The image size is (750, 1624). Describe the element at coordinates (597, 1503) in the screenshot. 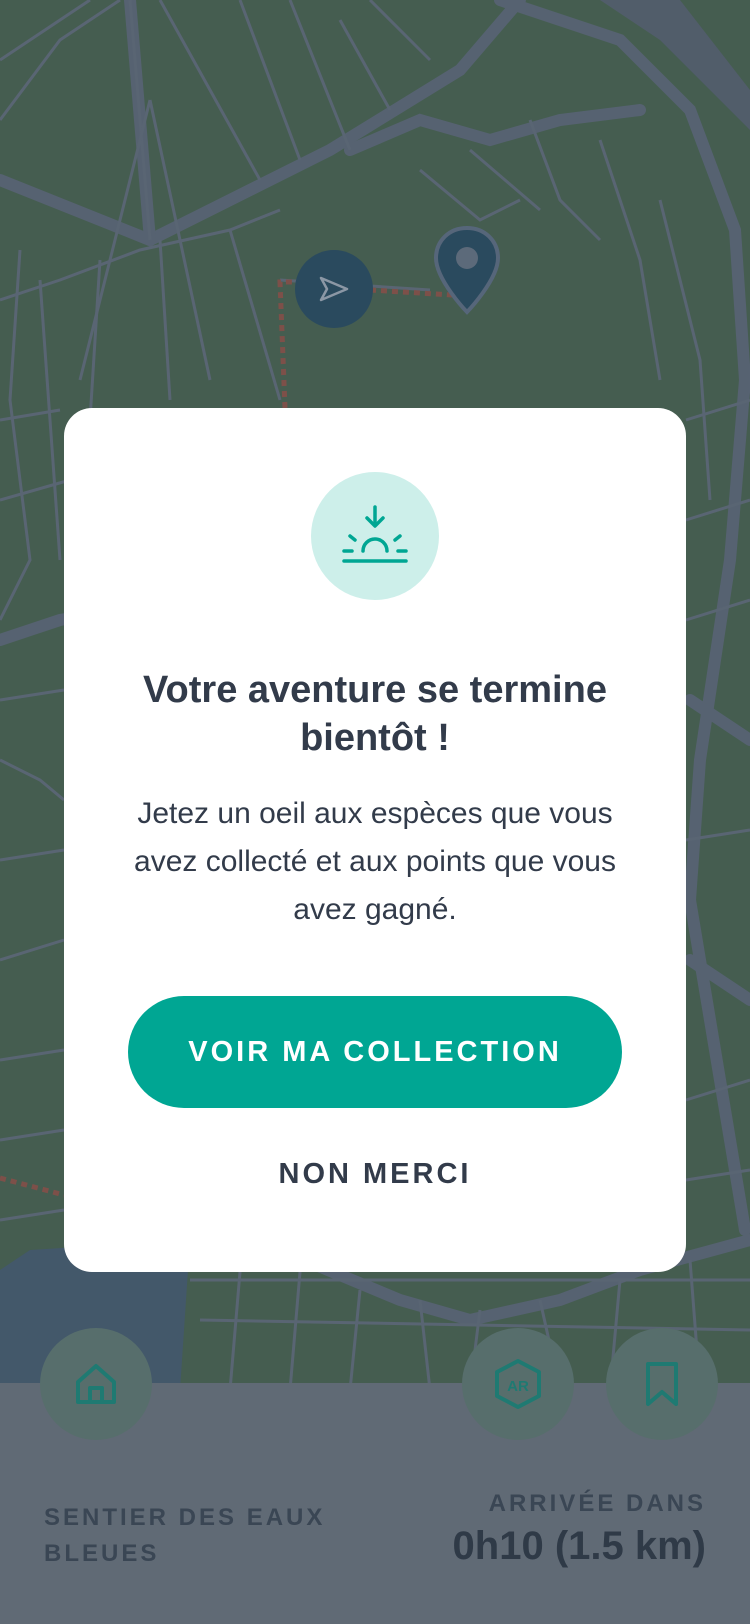

I see `arrival-label: ARRIVÉE DANS` at that location.